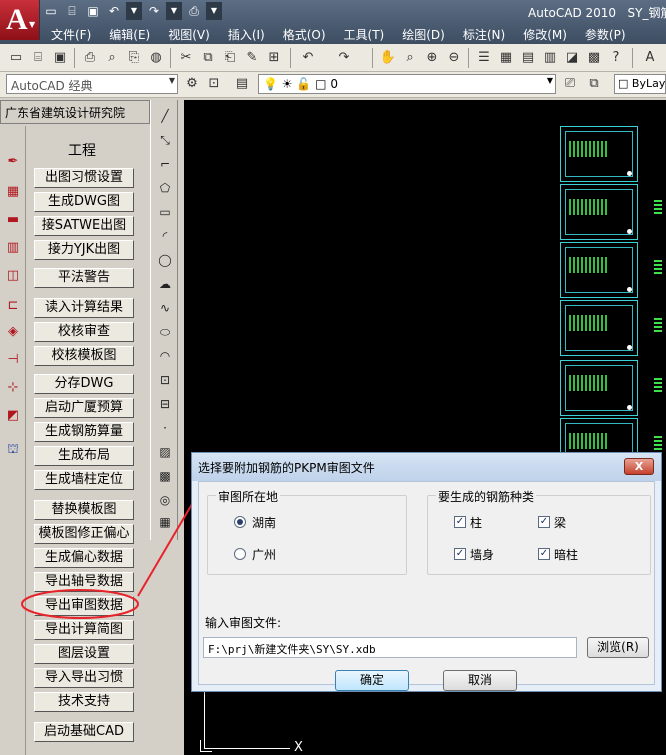 The width and height of the screenshot is (666, 755). What do you see at coordinates (71, 34) in the screenshot?
I see `menu-file: 文件(F)` at bounding box center [71, 34].